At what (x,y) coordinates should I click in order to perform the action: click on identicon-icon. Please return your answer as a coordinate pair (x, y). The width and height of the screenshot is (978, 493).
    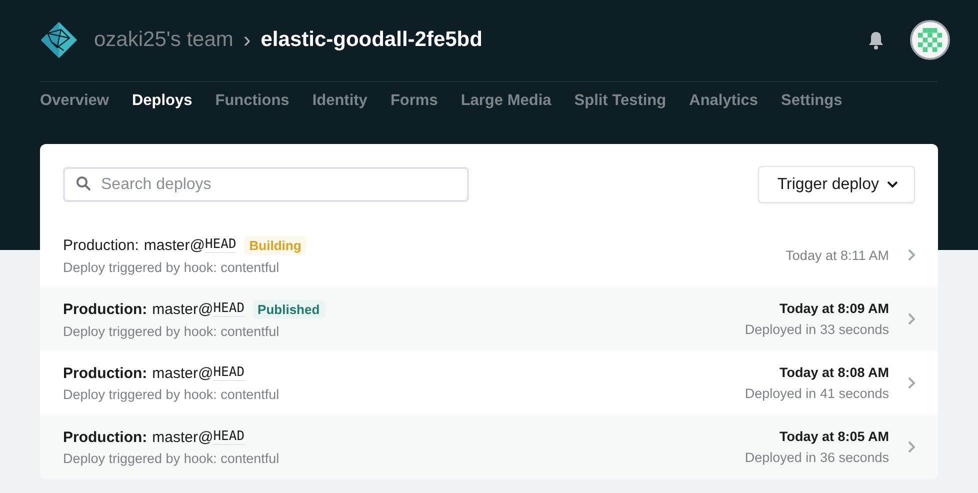
    Looking at the image, I should click on (930, 40).